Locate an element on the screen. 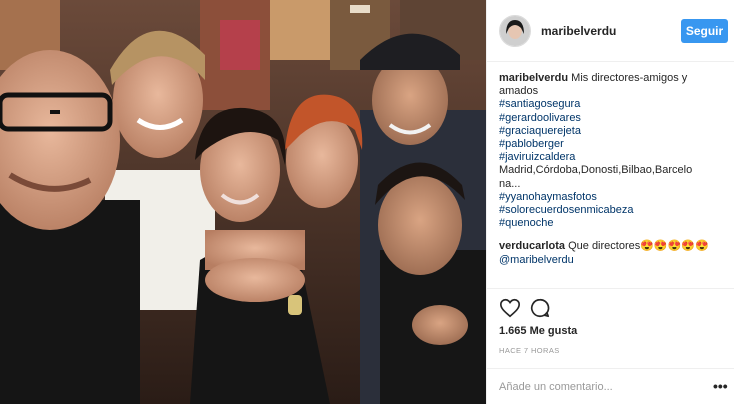  add-comment-bar: ••• is located at coordinates (610, 386).